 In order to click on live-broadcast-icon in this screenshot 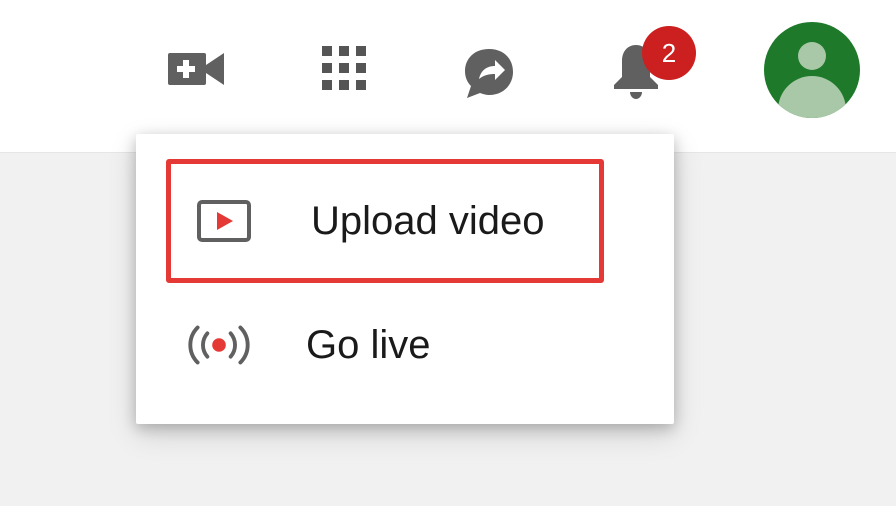, I will do `click(219, 345)`.